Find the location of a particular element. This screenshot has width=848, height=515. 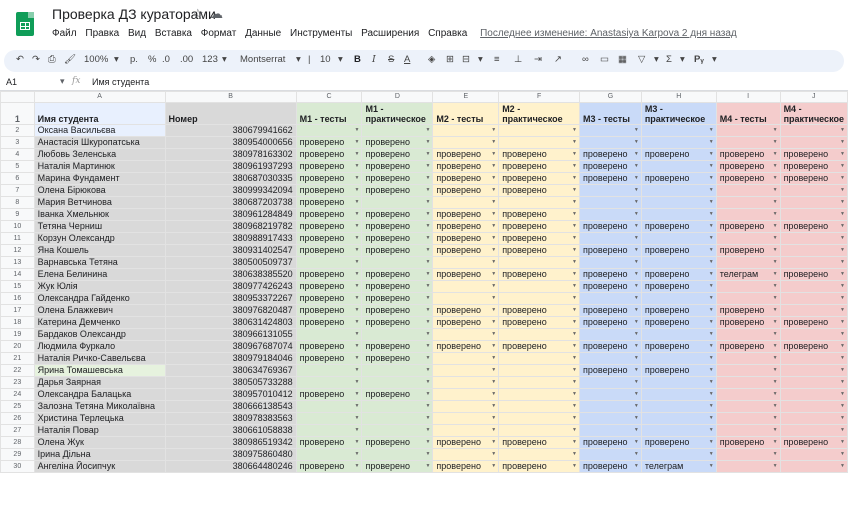

row-header: 21 is located at coordinates (17, 358).